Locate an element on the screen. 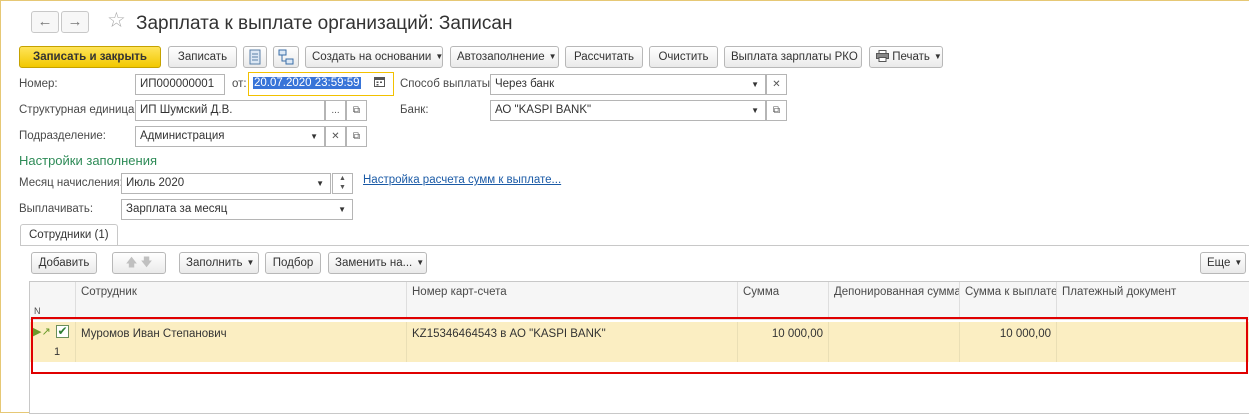 This screenshot has height=414, width=1249. save-button: Записать is located at coordinates (202, 57).